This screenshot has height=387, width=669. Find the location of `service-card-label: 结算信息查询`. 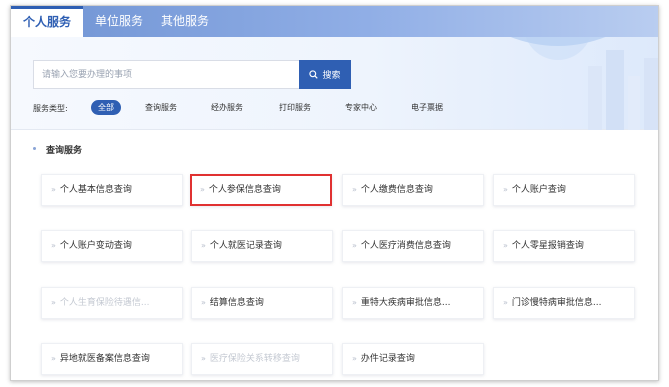

service-card-label: 结算信息查询 is located at coordinates (236, 303).